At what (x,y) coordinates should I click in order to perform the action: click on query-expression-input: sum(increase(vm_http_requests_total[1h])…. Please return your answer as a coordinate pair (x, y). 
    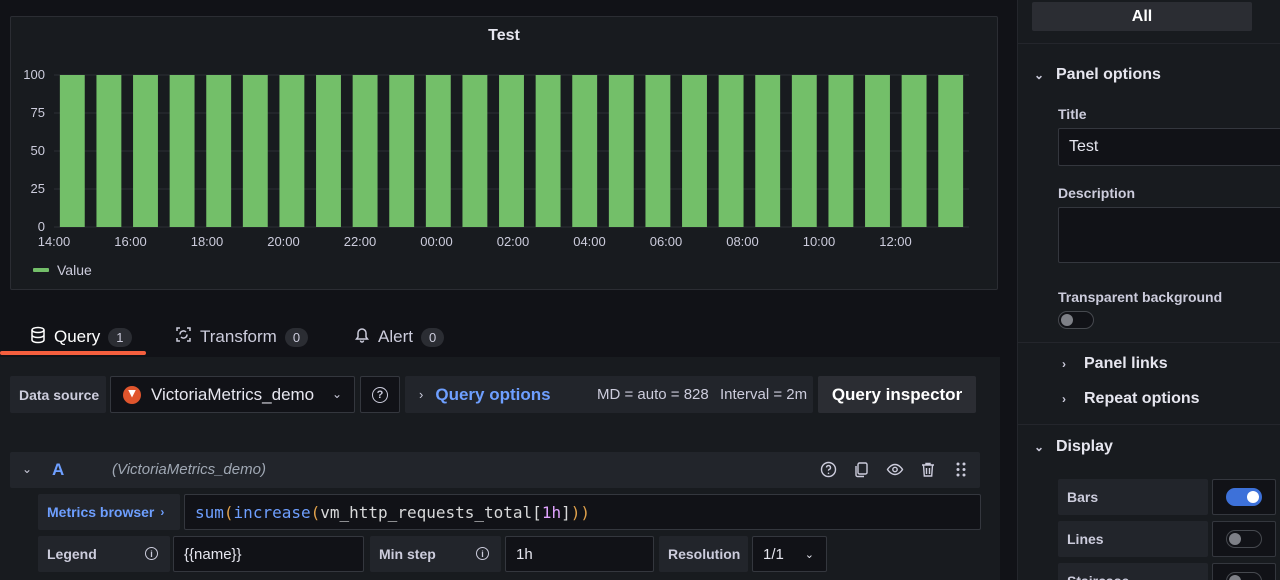
    Looking at the image, I should click on (582, 512).